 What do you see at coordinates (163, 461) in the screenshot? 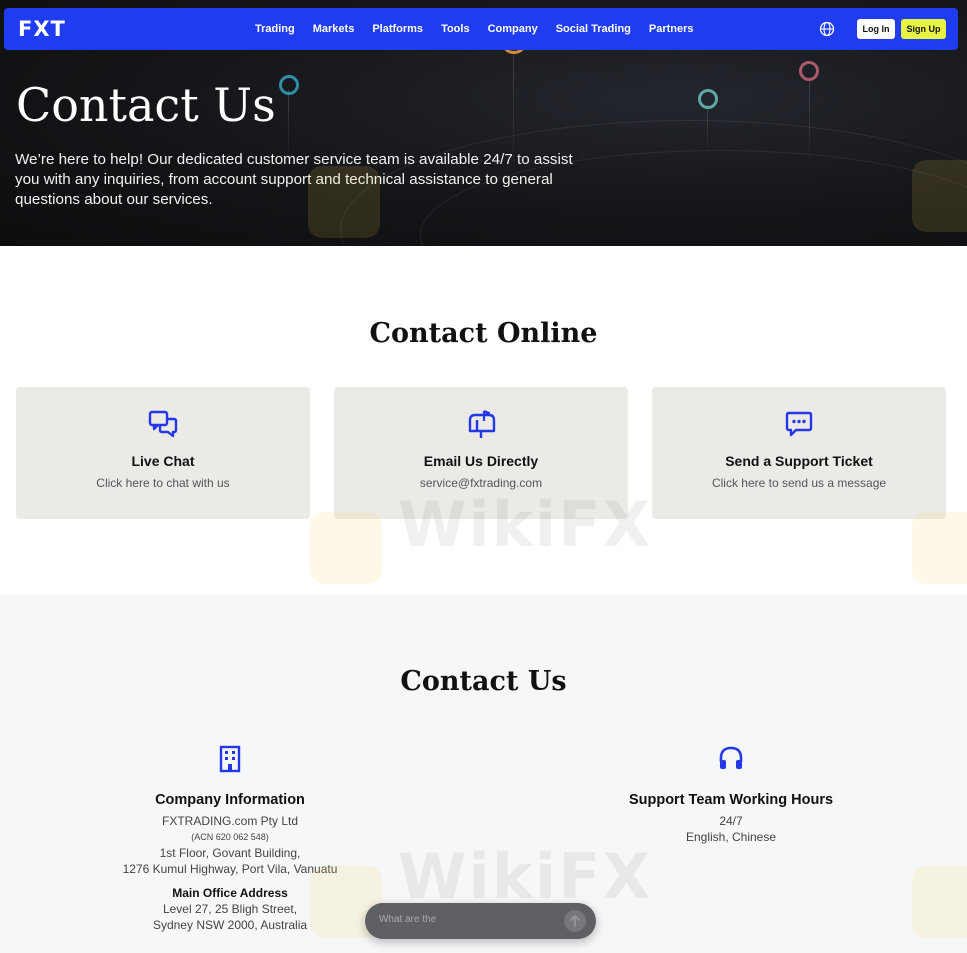
I see `card-title: Live Chat` at bounding box center [163, 461].